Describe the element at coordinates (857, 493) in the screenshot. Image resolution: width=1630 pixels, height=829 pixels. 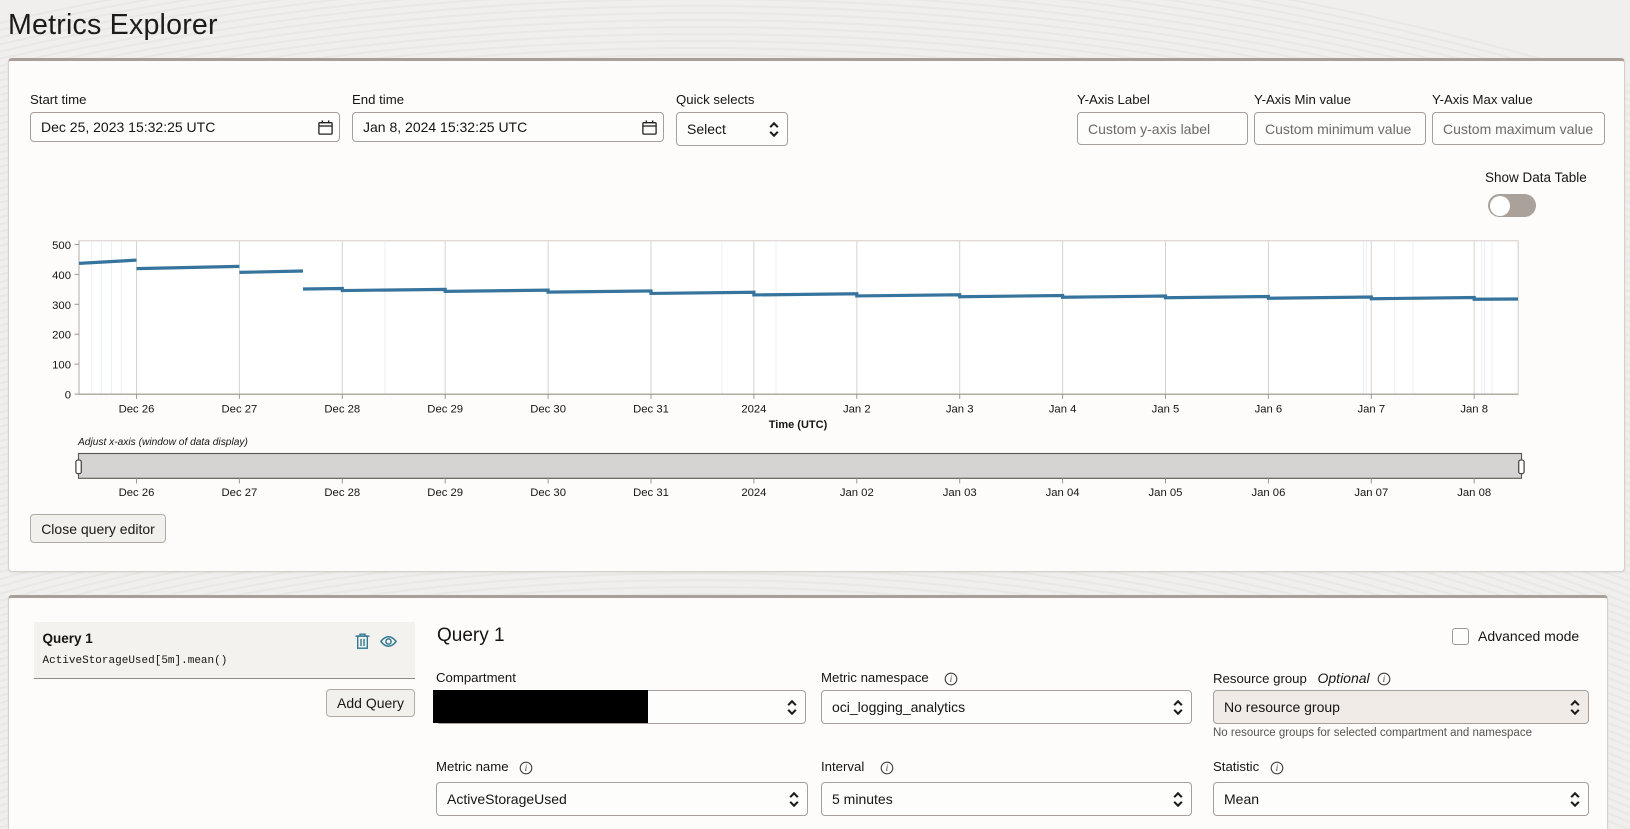
I see `svg-text: Jan 02` at that location.